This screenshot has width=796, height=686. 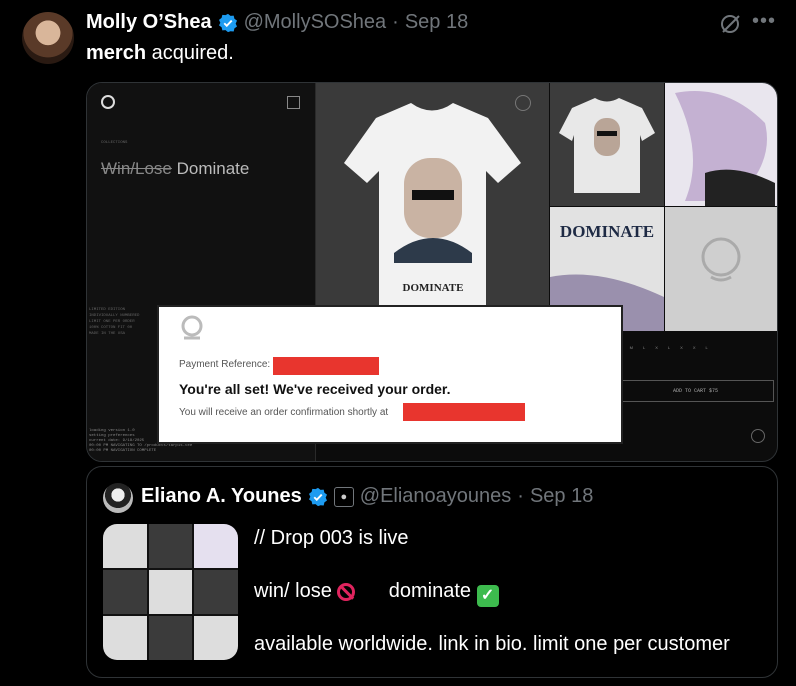 I want to click on product-title-rest: Dominate, so click(x=210, y=168).